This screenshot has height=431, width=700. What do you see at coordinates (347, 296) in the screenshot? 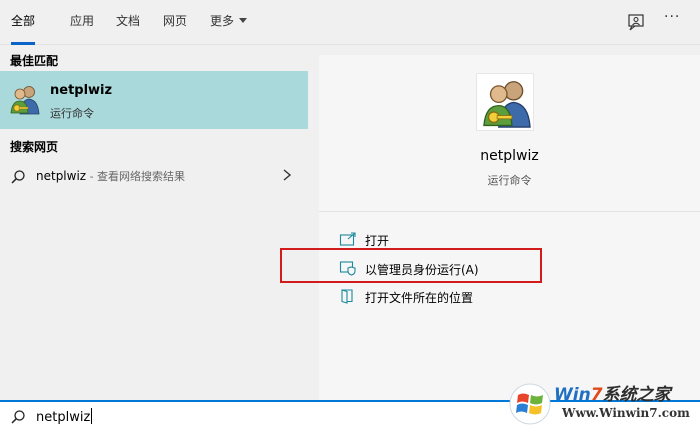
I see `folder-icon` at bounding box center [347, 296].